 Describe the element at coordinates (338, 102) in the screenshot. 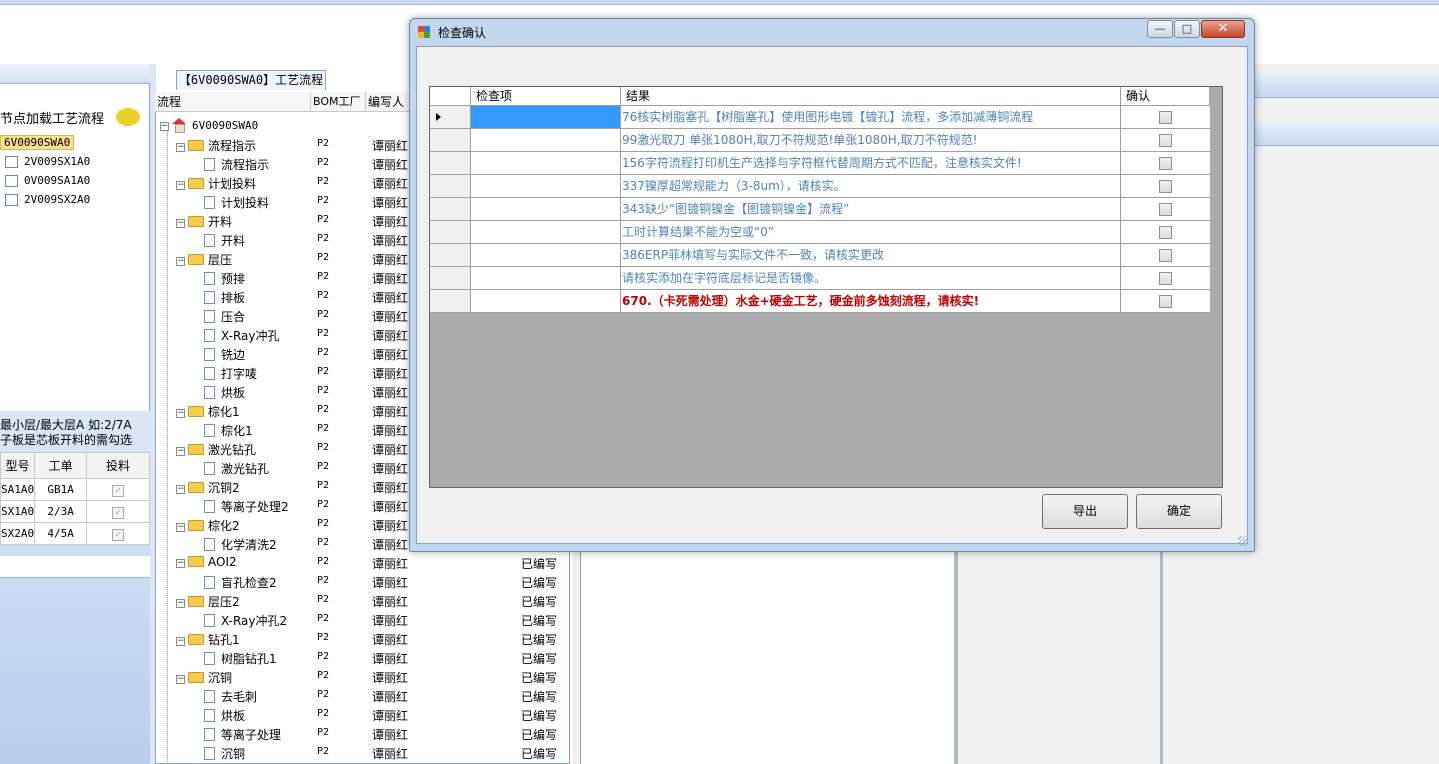

I see `col-header-bom: BOM工厂` at that location.